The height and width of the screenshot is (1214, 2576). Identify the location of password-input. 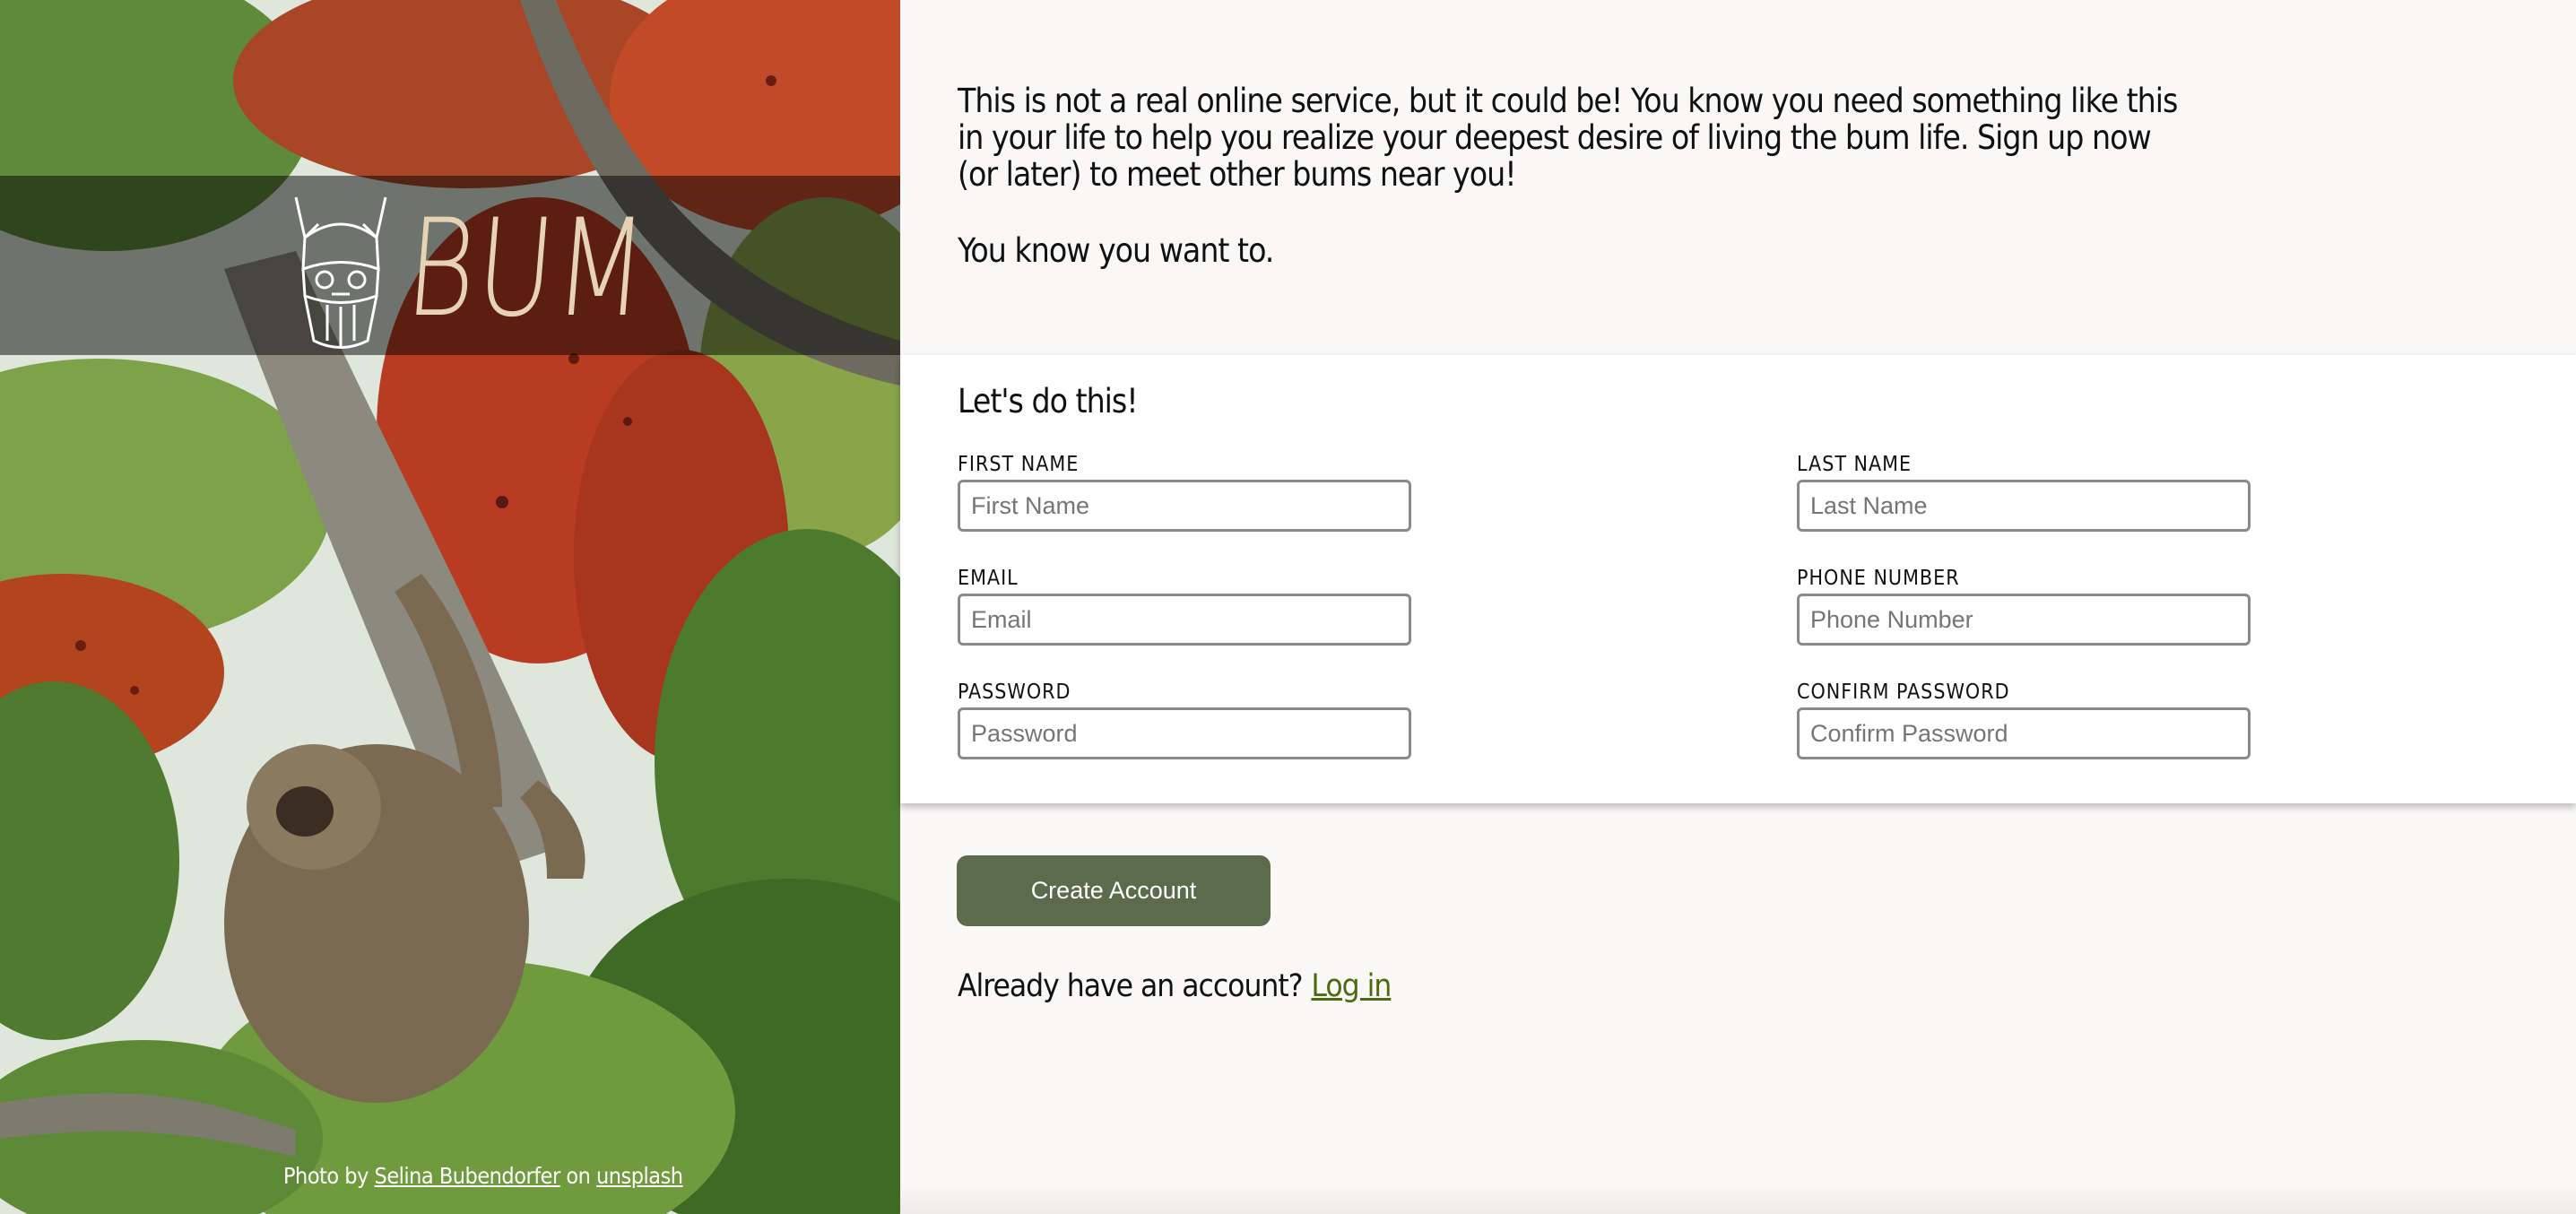
(1184, 733).